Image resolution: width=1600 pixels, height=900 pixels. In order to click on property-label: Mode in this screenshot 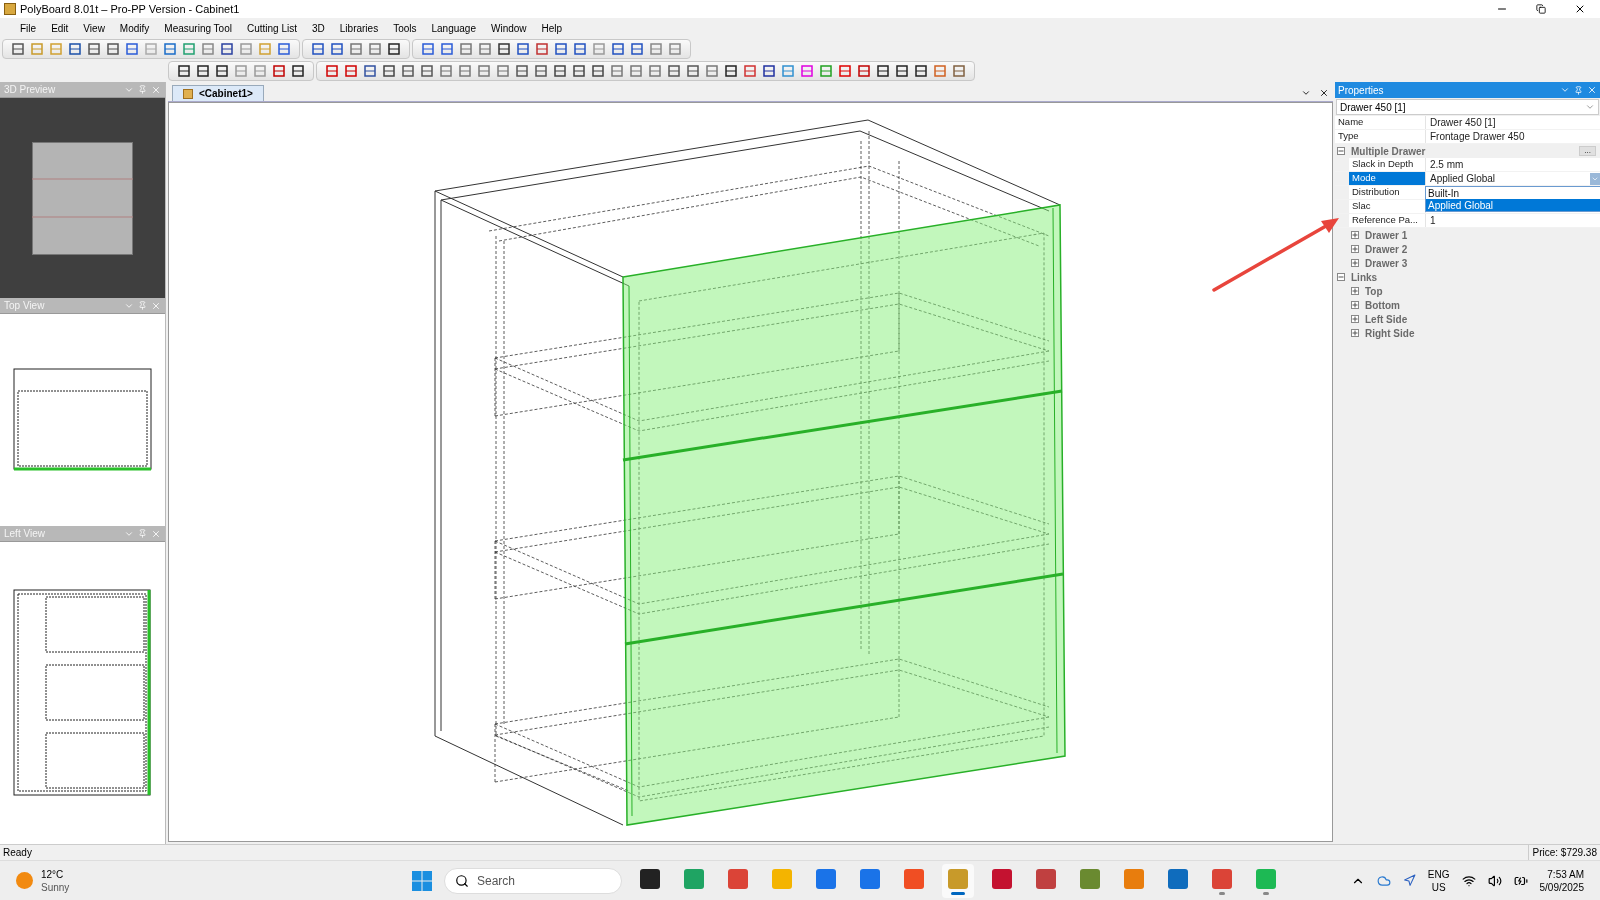, I will do `click(1387, 178)`.